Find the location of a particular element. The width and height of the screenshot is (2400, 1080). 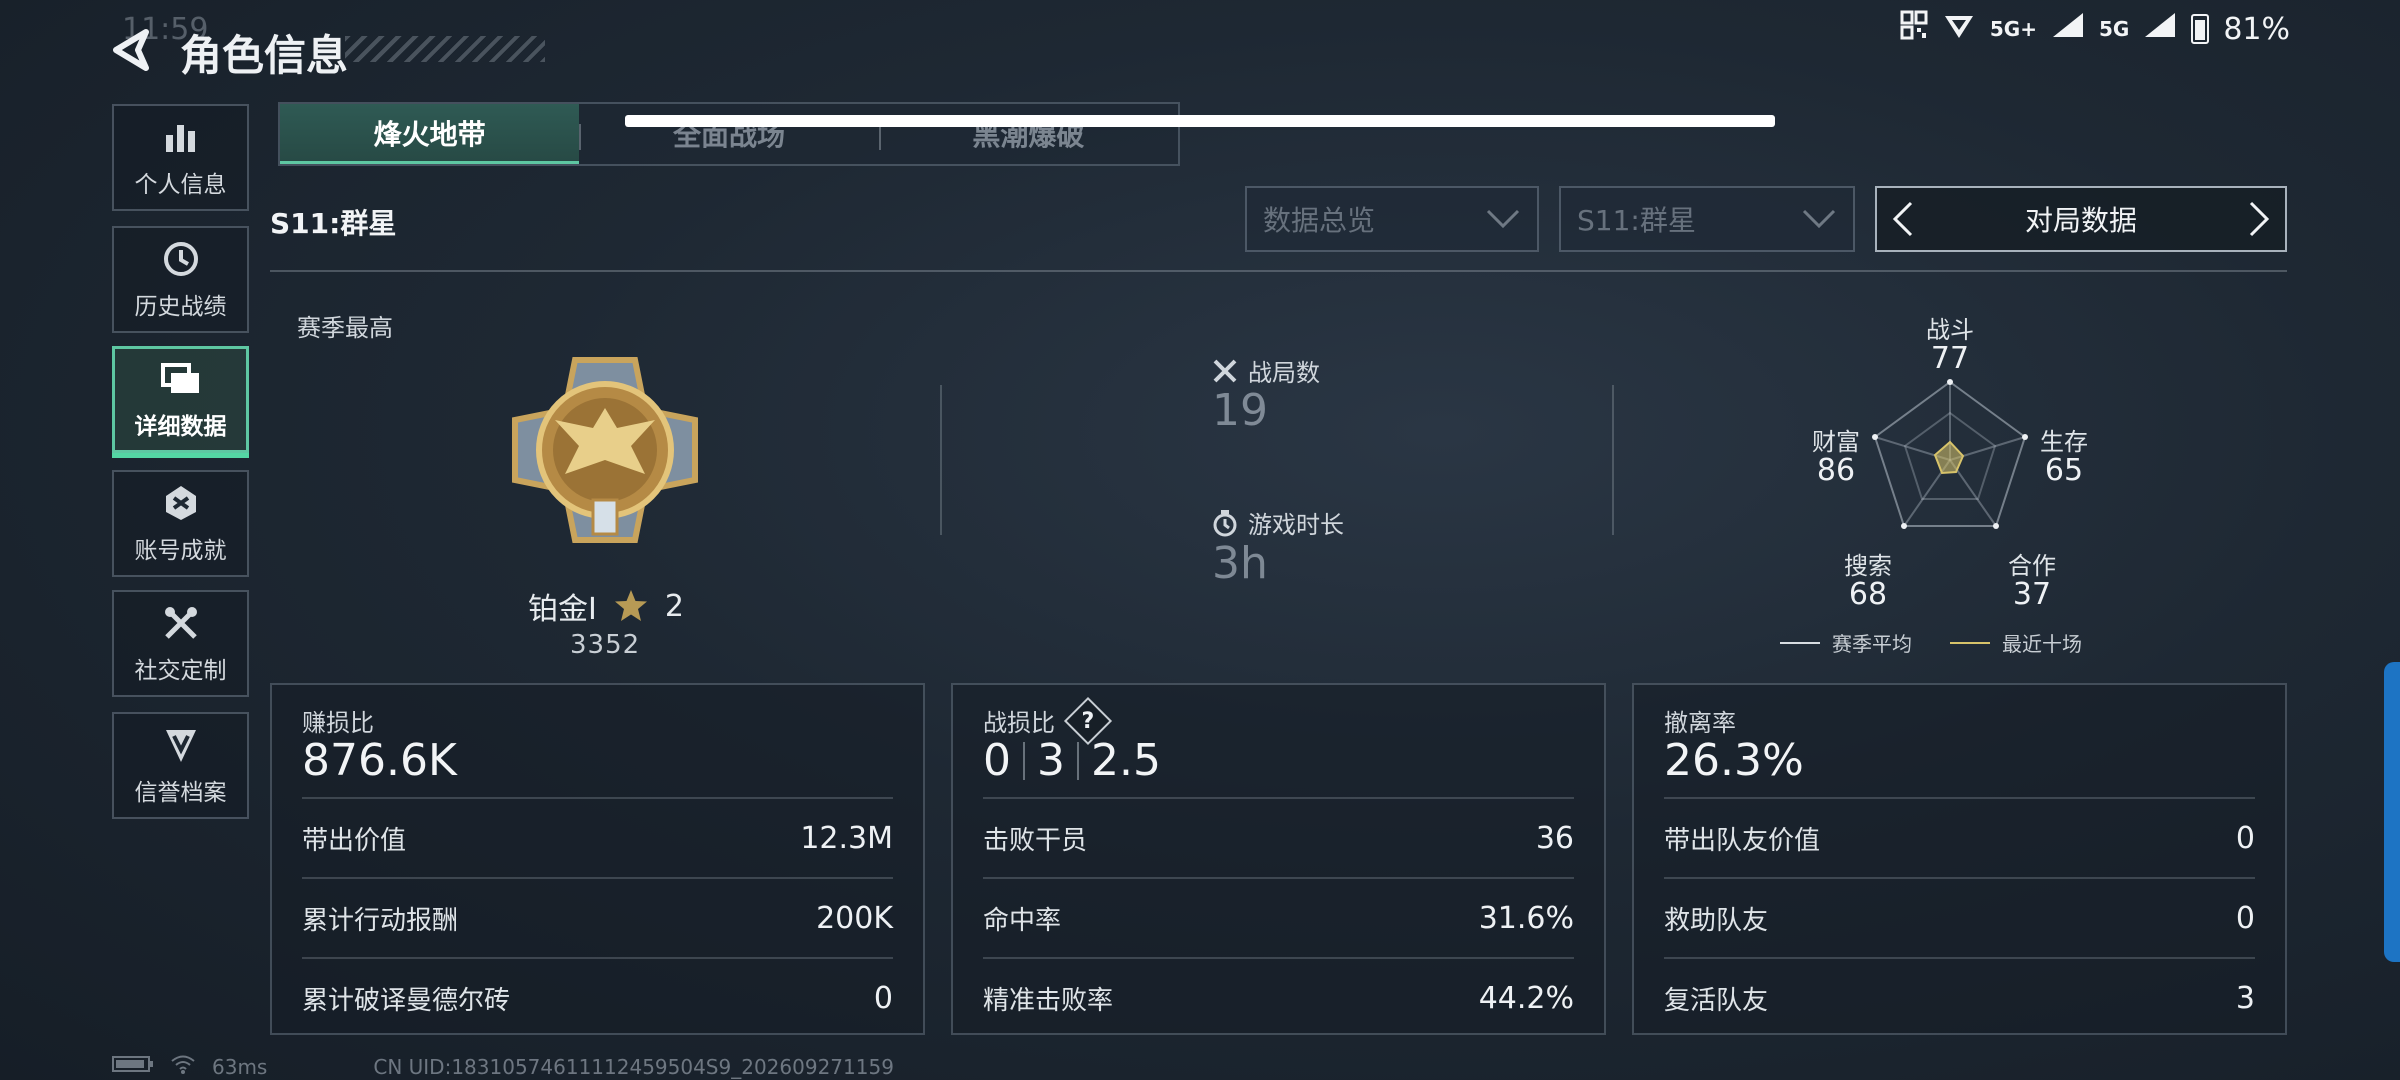

sidebar-item-reputation: 信誉档案 is located at coordinates (180, 765).